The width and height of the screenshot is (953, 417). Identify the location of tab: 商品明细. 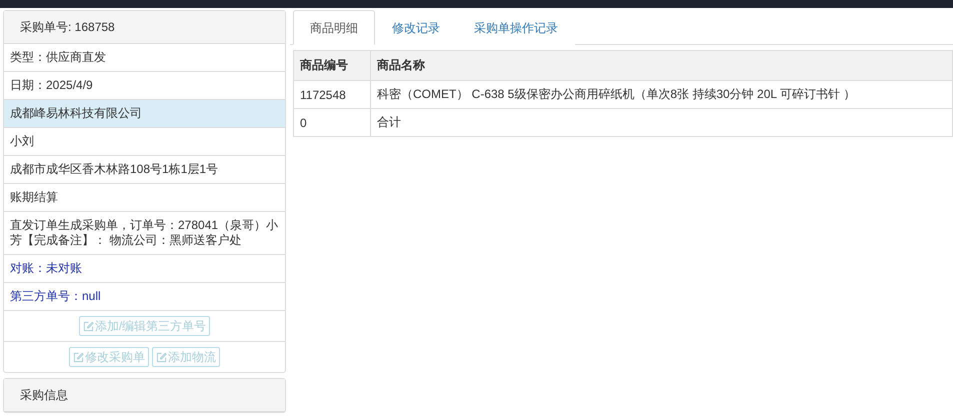
(334, 27).